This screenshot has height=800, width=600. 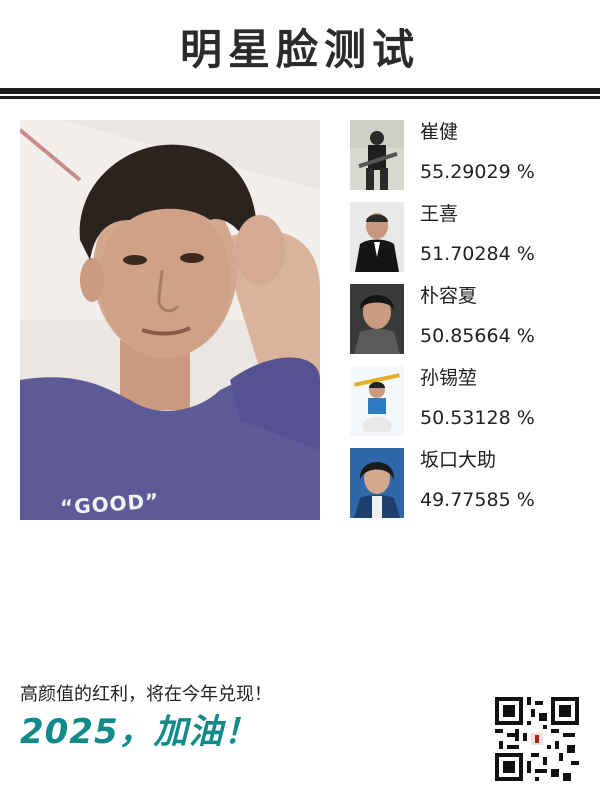 What do you see at coordinates (465, 483) in the screenshot?
I see `match-item: 坂口大助 49.77585 %` at bounding box center [465, 483].